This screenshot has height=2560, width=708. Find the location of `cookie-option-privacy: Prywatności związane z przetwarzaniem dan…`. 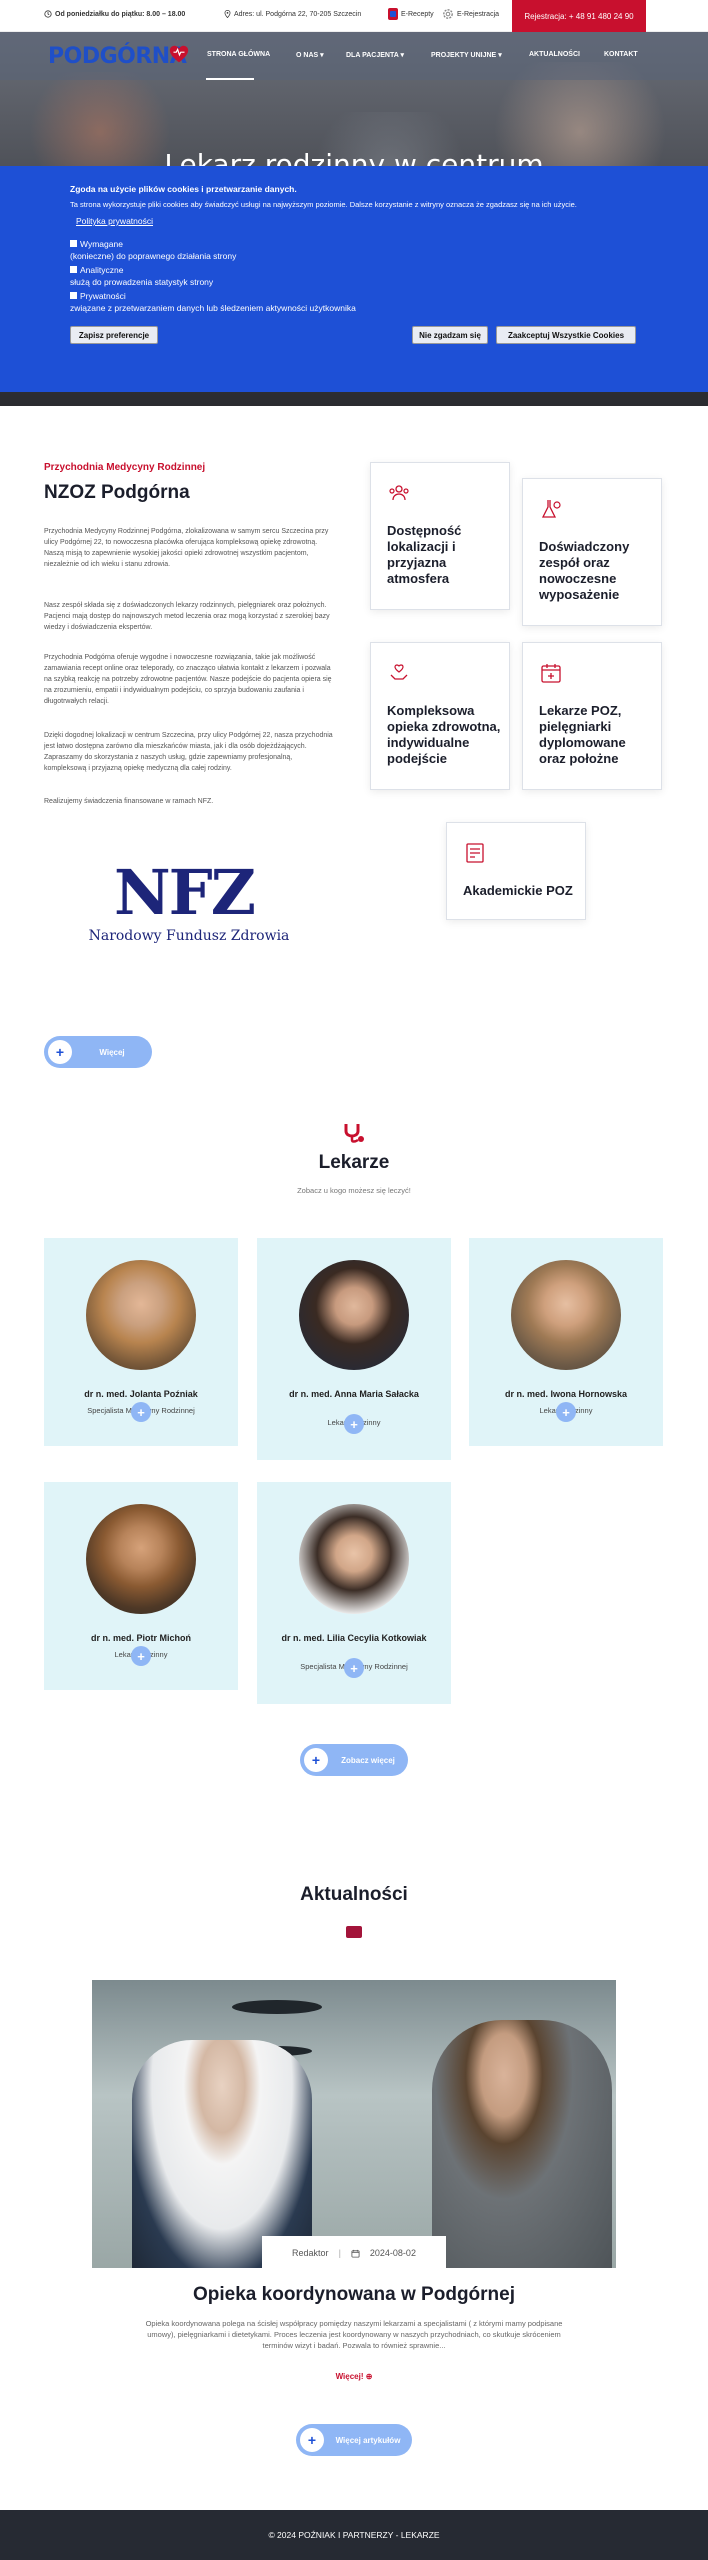

cookie-option-privacy: Prywatności związane z przetwarzaniem dan… is located at coordinates (213, 302).